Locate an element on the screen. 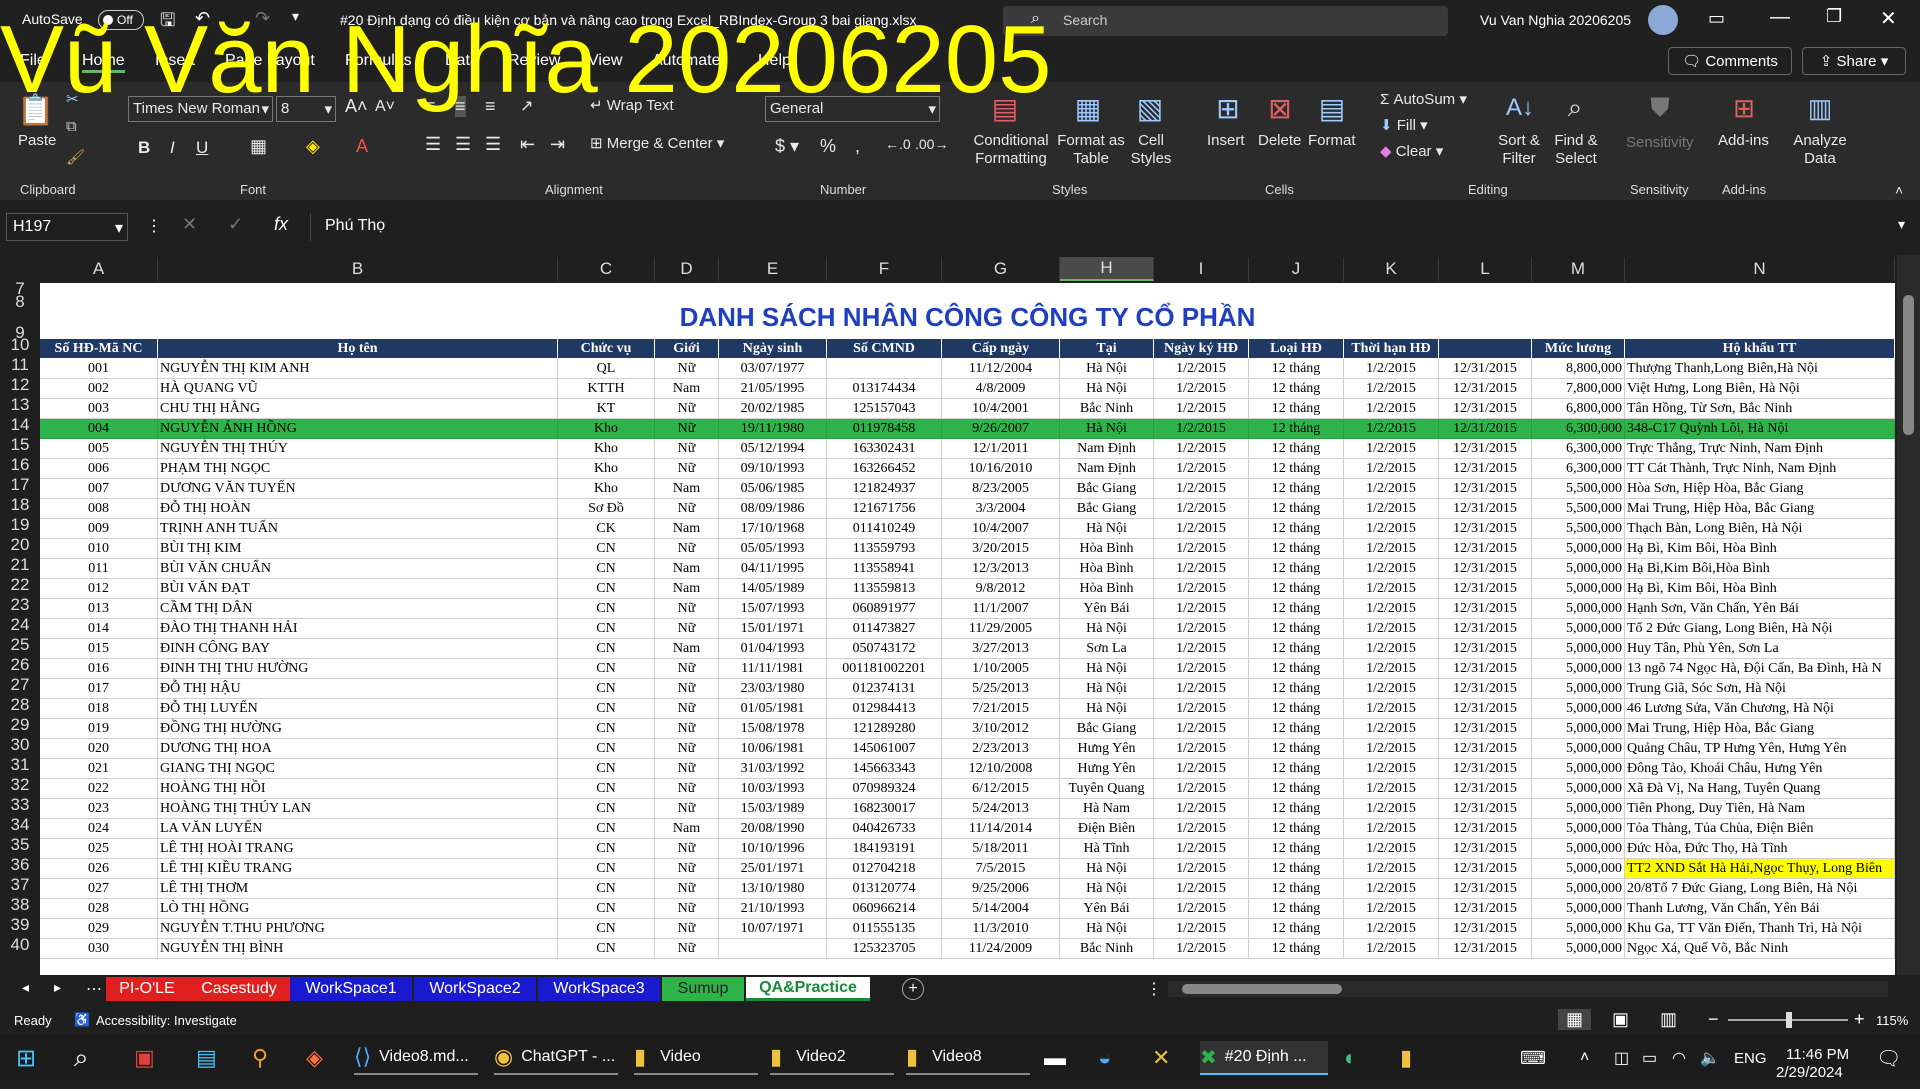  table-cell: Ngọc Xá, Quế Võ, Bắc Ninh is located at coordinates (1760, 949).